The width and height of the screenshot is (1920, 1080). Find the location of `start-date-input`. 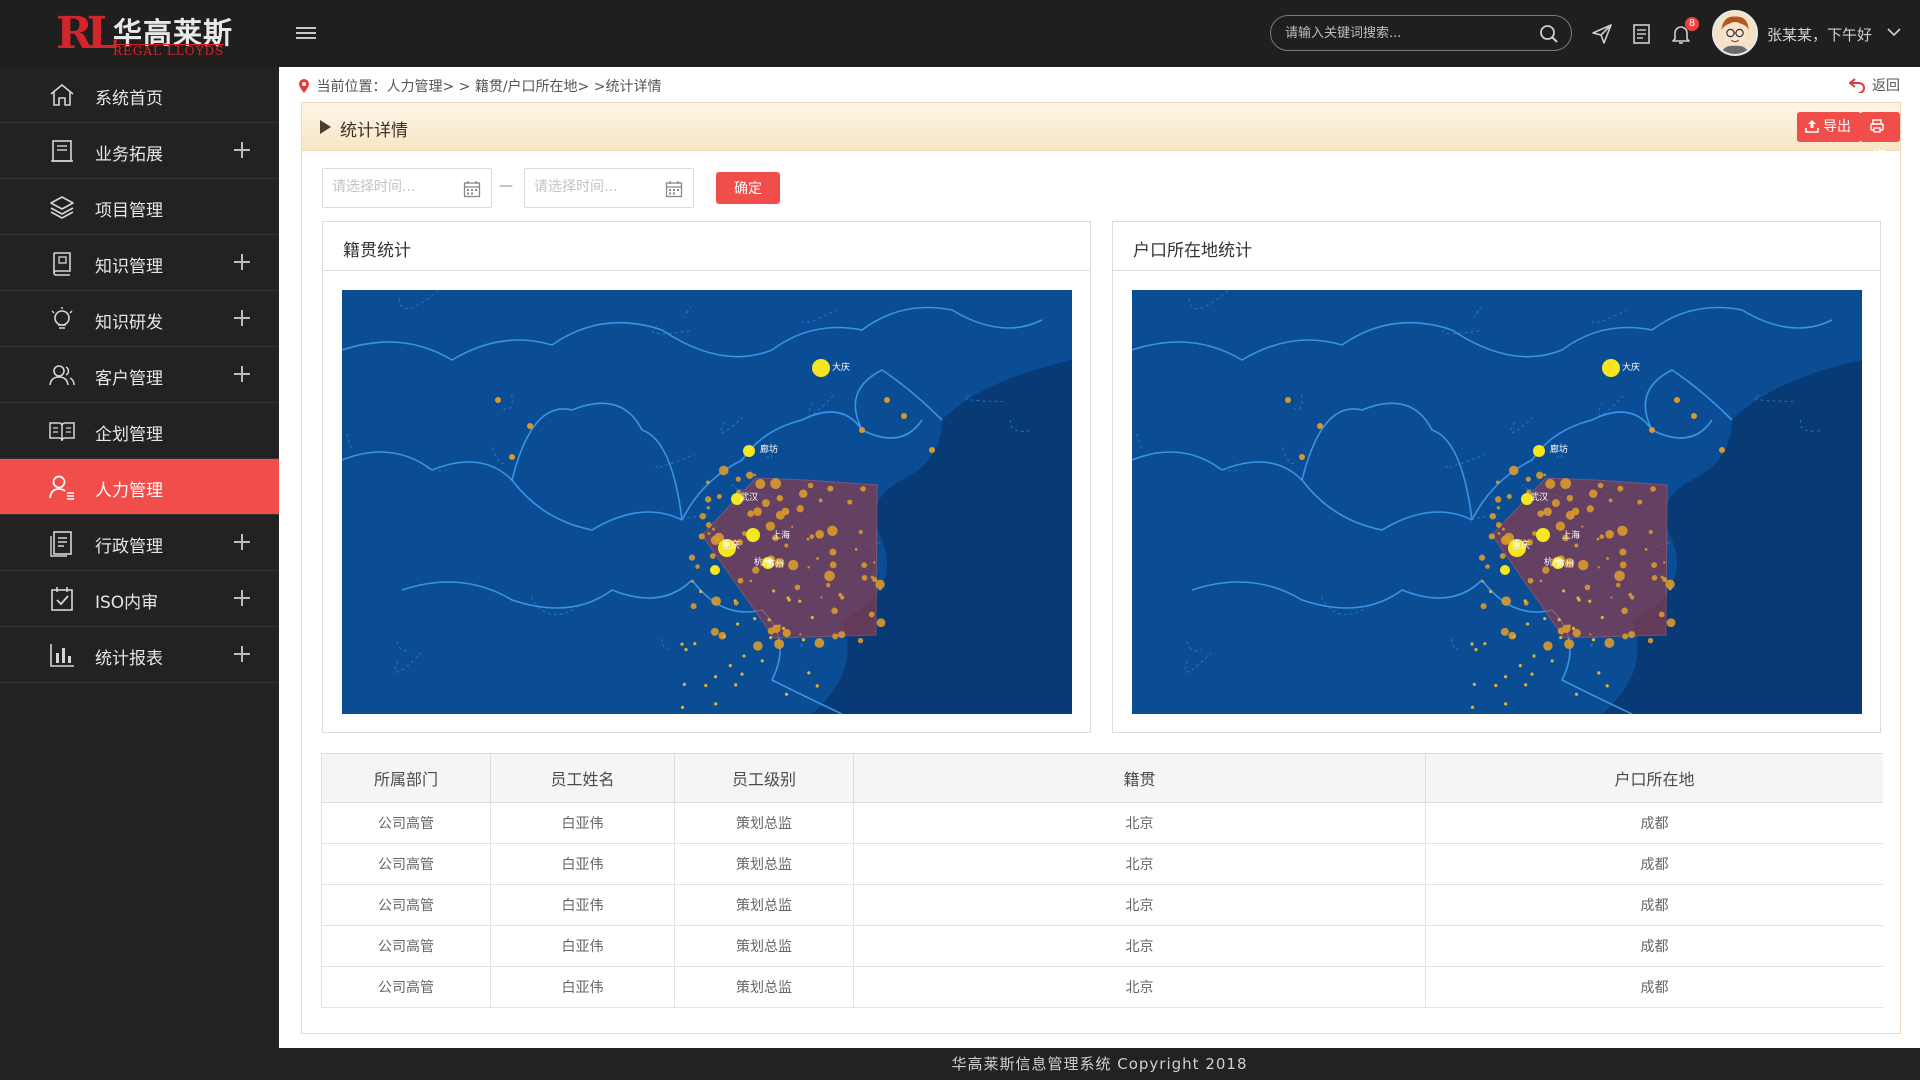

start-date-input is located at coordinates (394, 187).